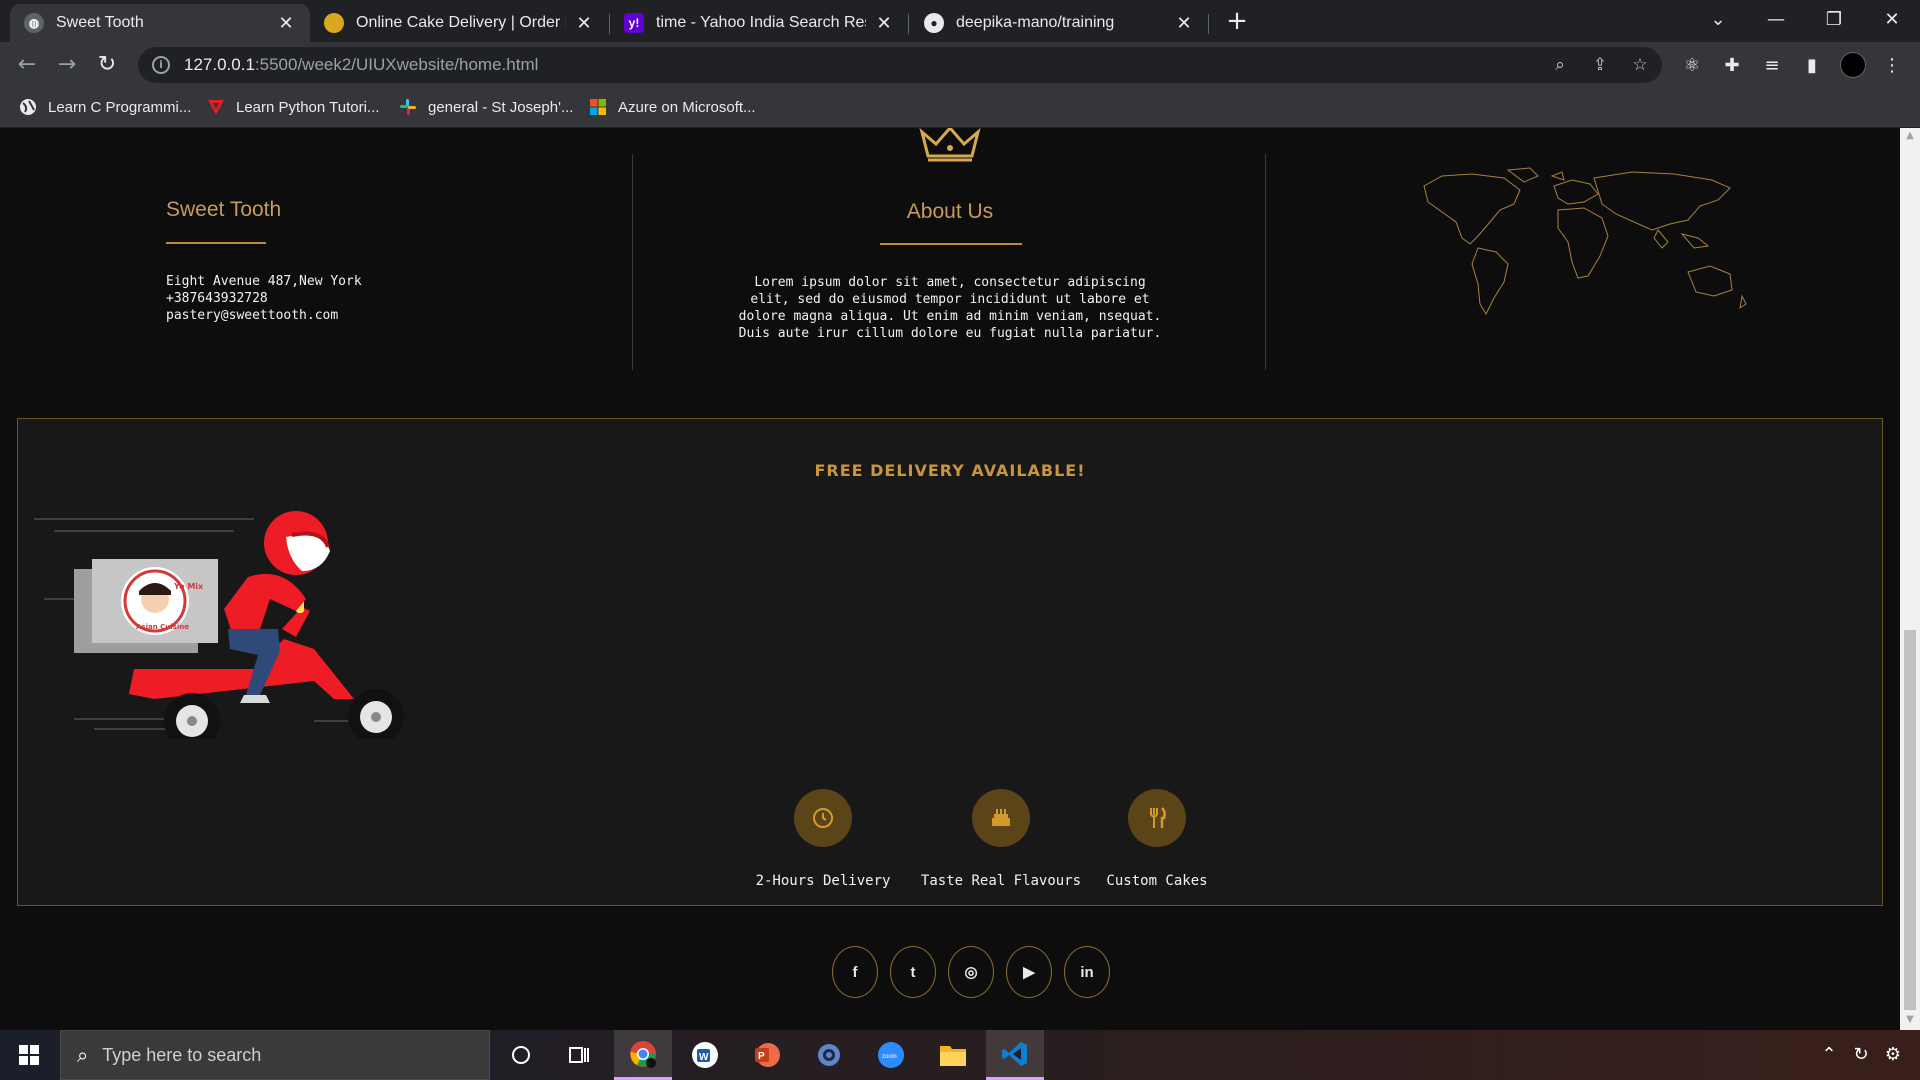  I want to click on more-menu-icon: ⋮, so click(1892, 66).